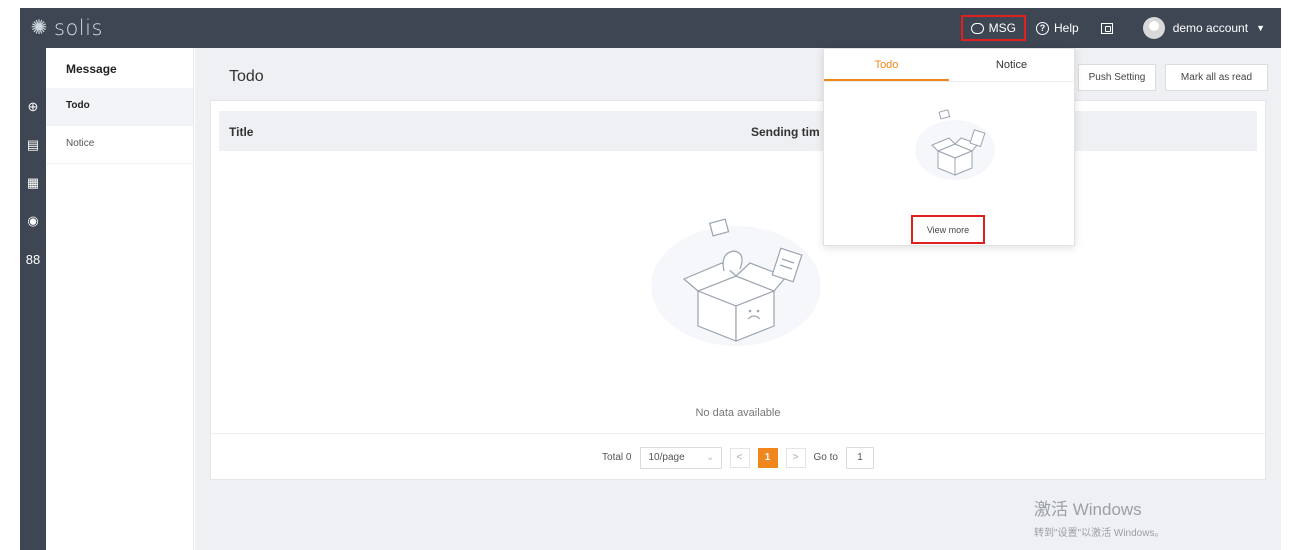 Image resolution: width=1289 pixels, height=550 pixels. Describe the element at coordinates (736, 282) in the screenshot. I see `empty-box-illustration` at that location.